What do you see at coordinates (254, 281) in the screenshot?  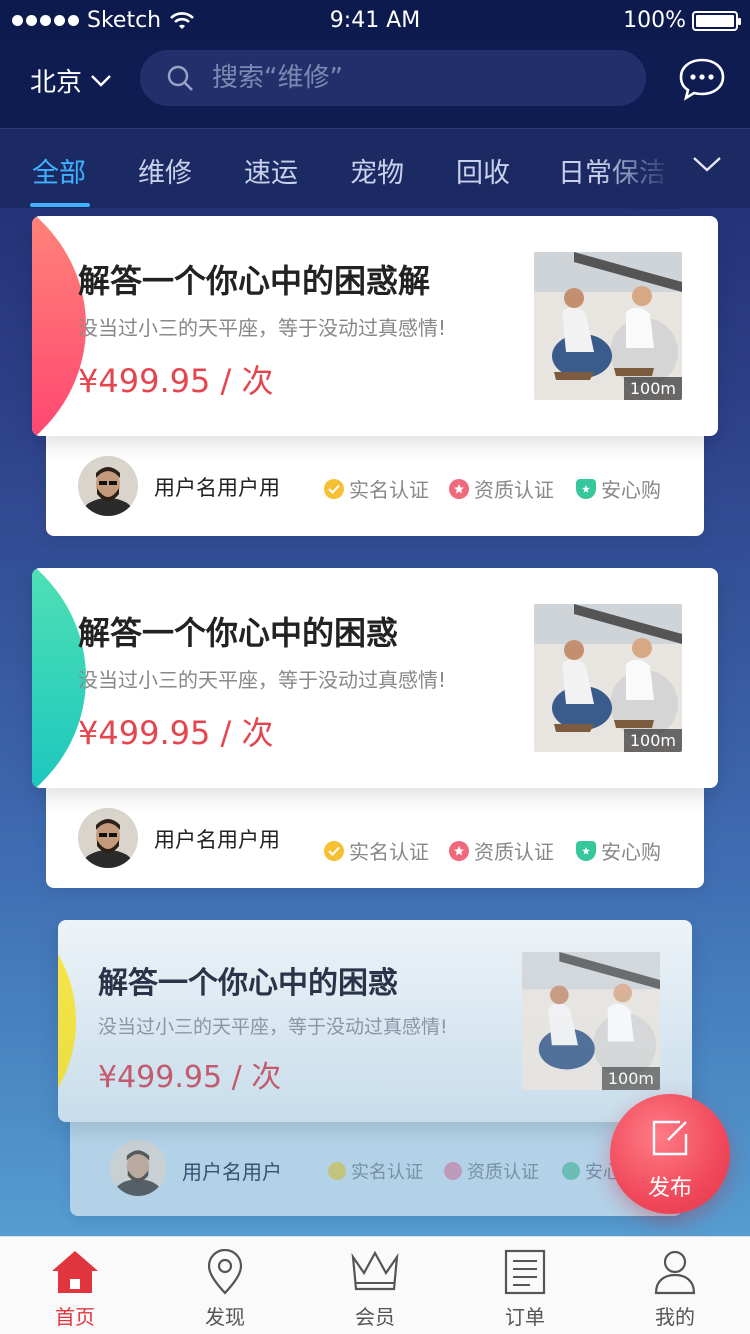 I see `listing-title: 解答一个你心中的困惑解` at bounding box center [254, 281].